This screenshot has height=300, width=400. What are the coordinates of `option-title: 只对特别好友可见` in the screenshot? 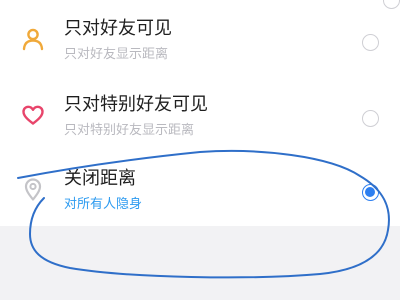 It's located at (136, 104).